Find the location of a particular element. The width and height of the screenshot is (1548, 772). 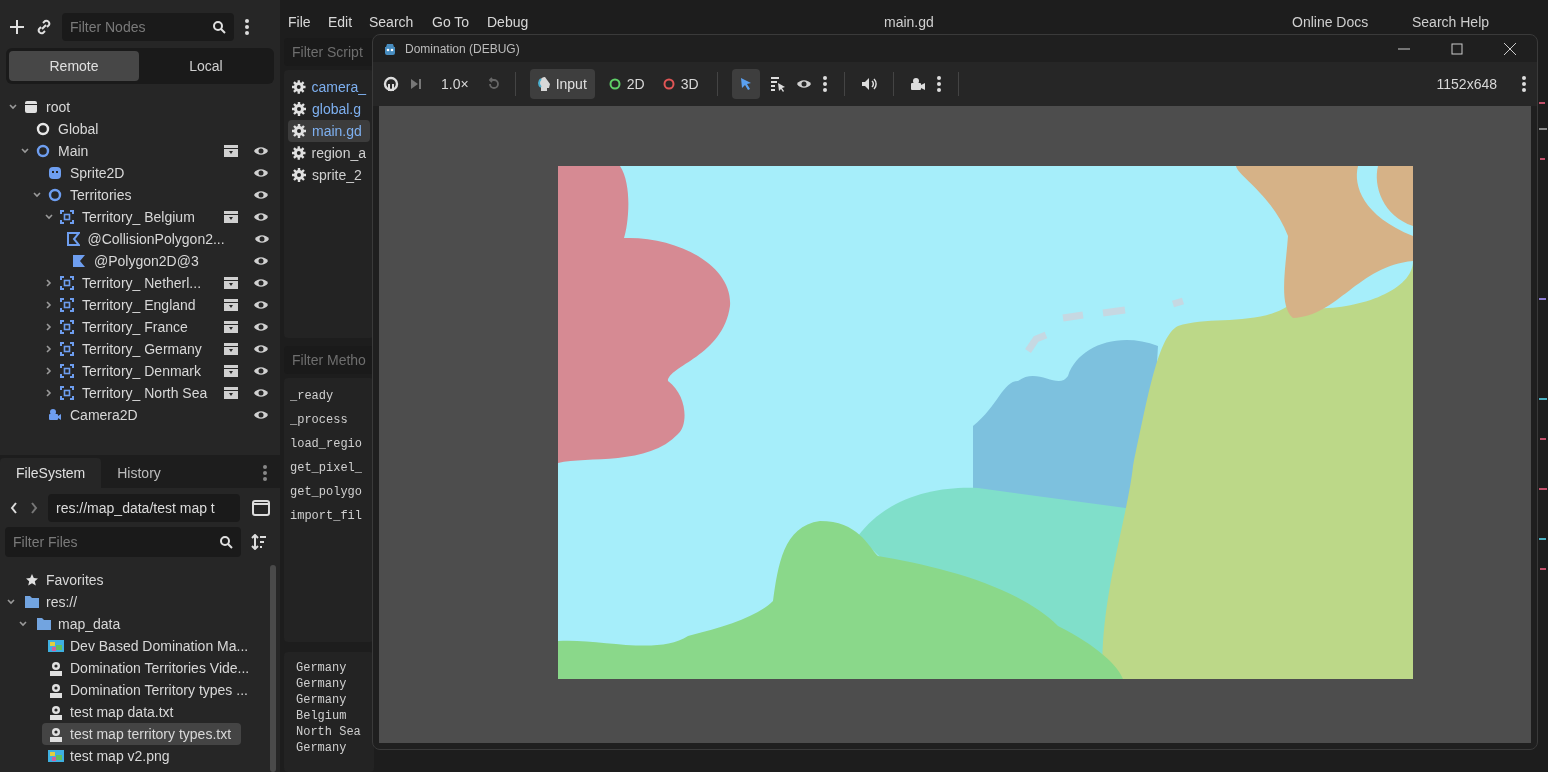

filter-files-field: Filter Files is located at coordinates (123, 542).